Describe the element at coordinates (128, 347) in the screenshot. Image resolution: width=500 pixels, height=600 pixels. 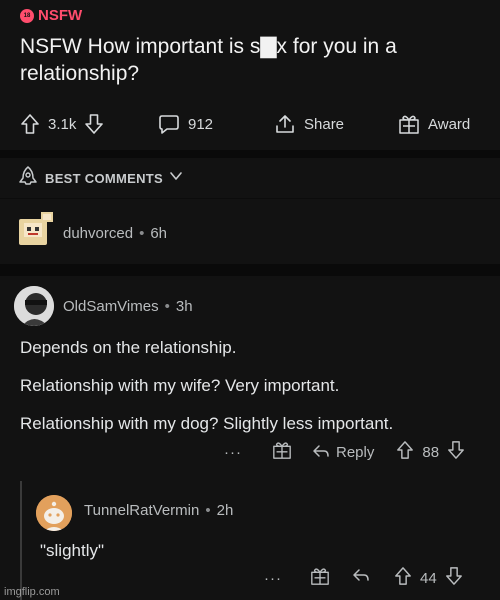
I see `comment-body-line: Depends on the relationship.` at that location.